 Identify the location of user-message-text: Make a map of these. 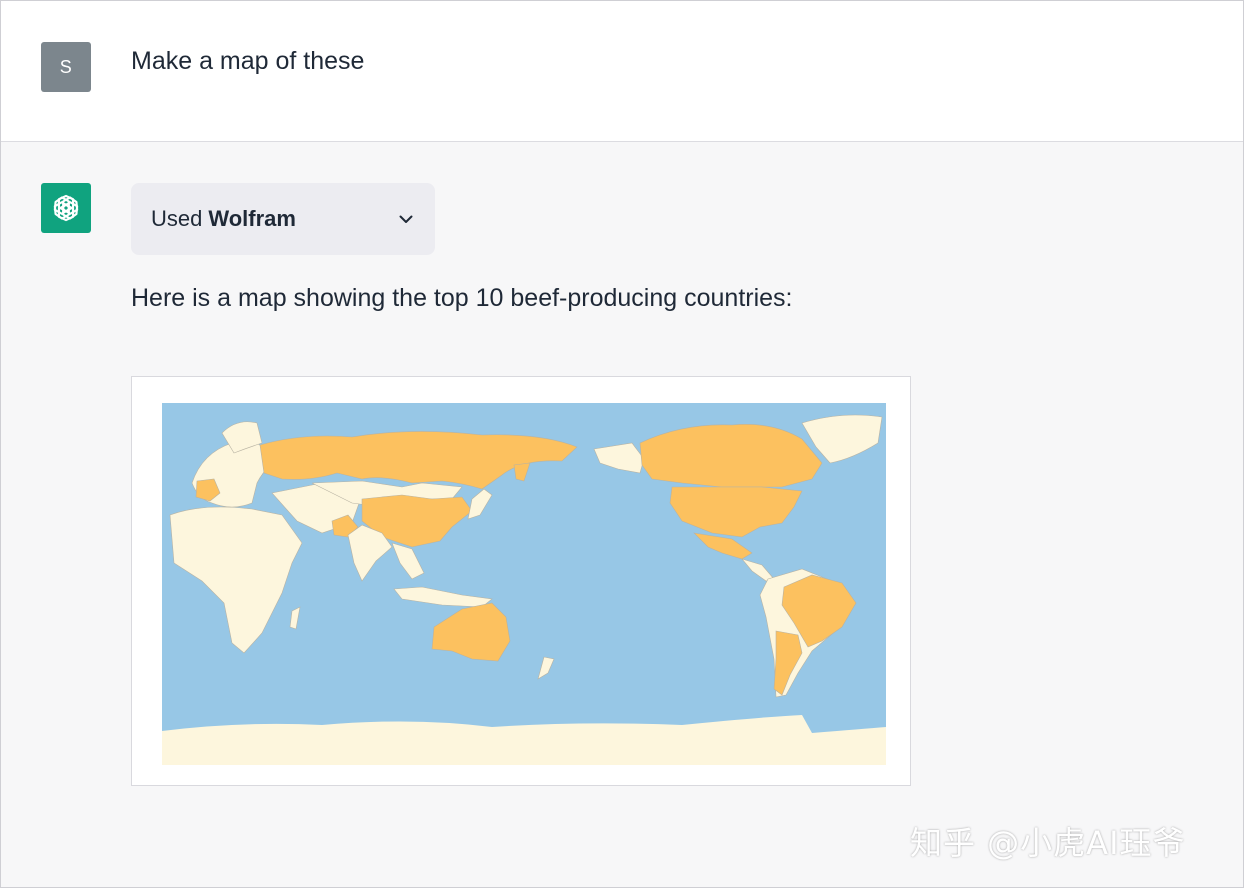
(248, 61).